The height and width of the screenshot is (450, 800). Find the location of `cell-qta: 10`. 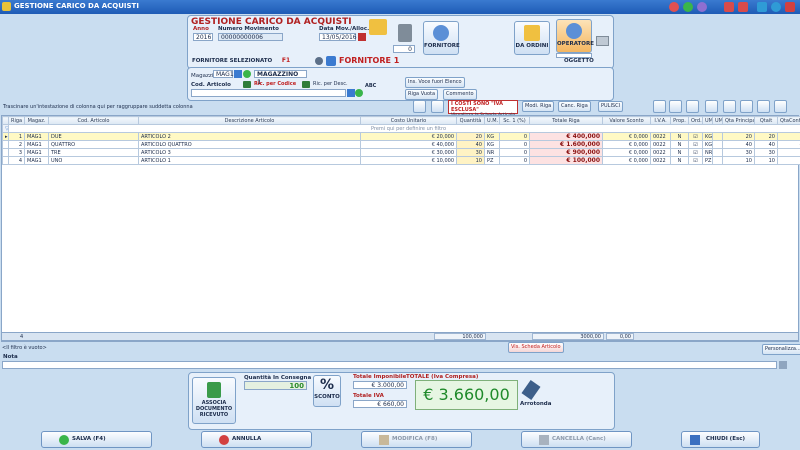

cell-qta: 10 is located at coordinates (470, 160).